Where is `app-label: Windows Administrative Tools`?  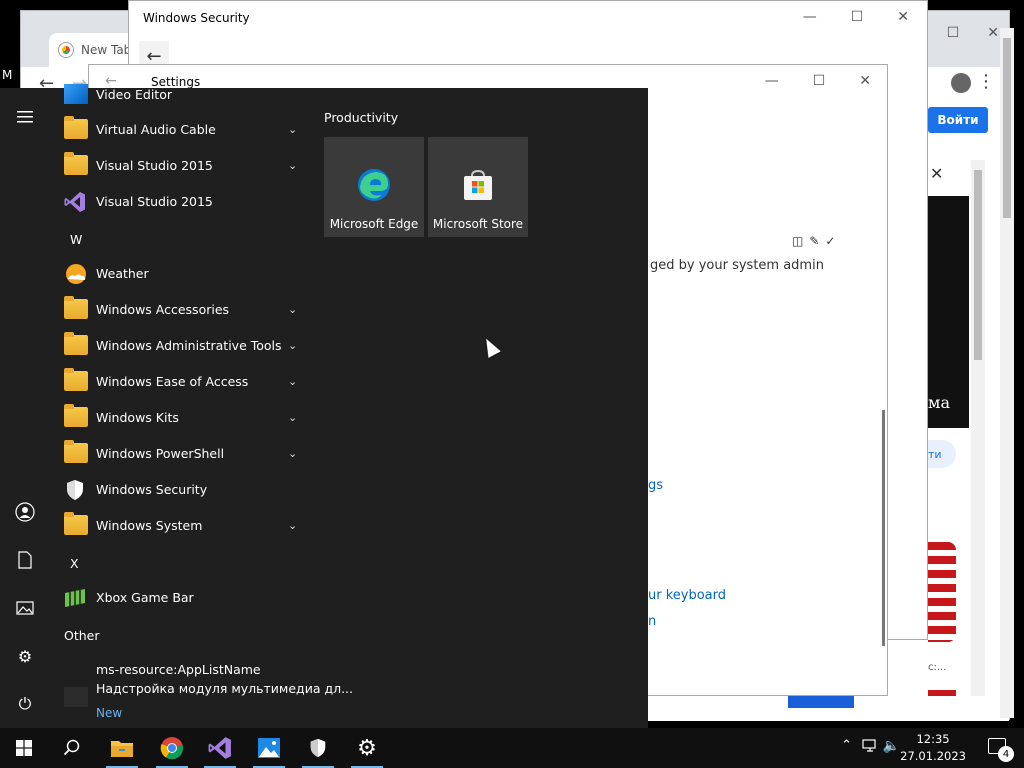
app-label: Windows Administrative Tools is located at coordinates (189, 345).